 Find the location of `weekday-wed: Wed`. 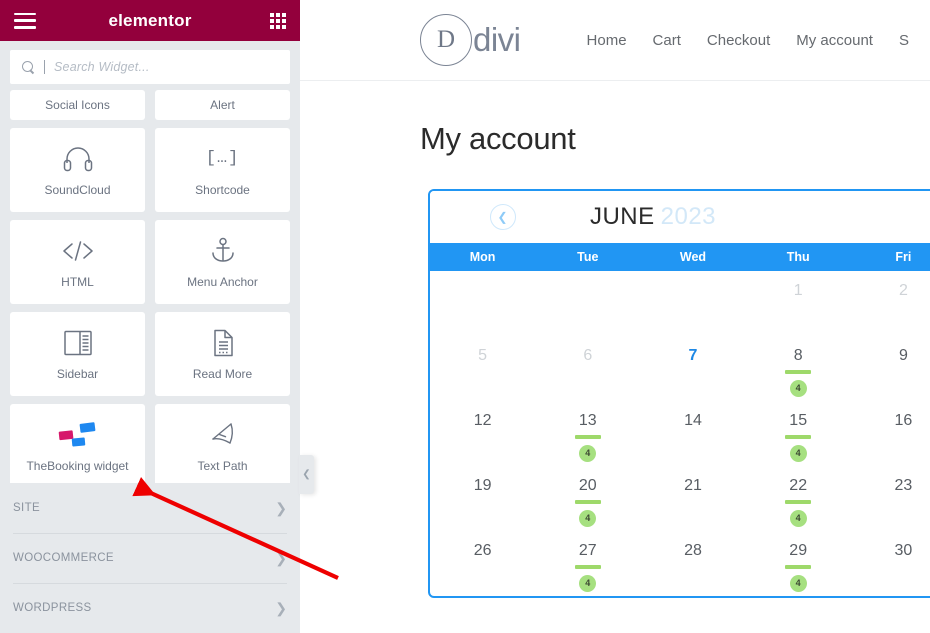

weekday-wed: Wed is located at coordinates (693, 257).